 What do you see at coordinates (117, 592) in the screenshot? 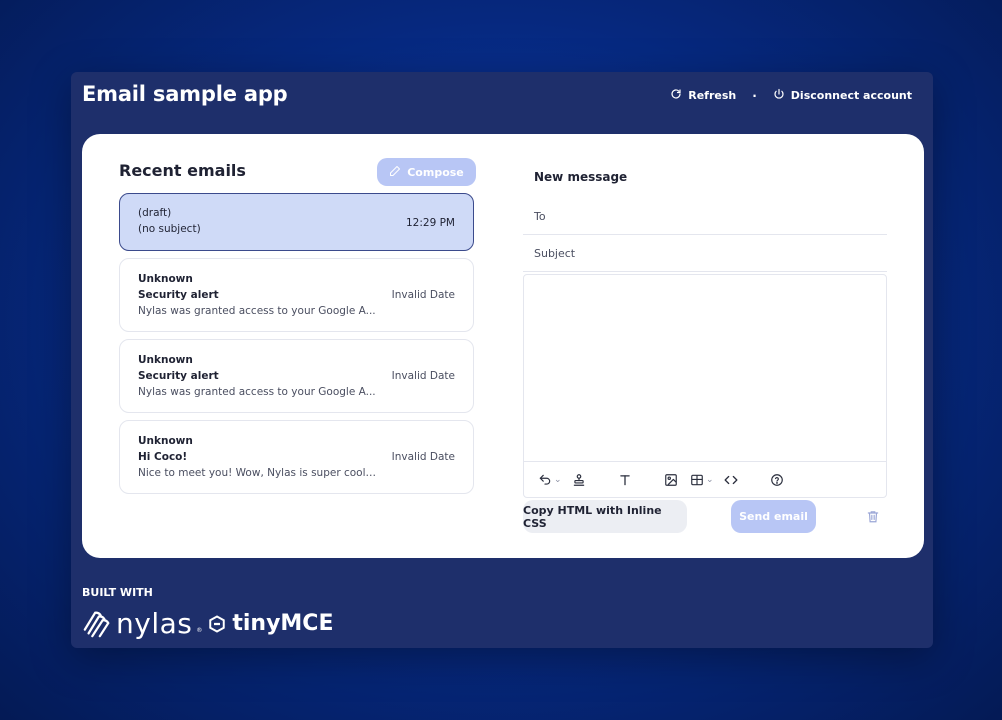
I see `built-with-label: BUILT WITH` at bounding box center [117, 592].